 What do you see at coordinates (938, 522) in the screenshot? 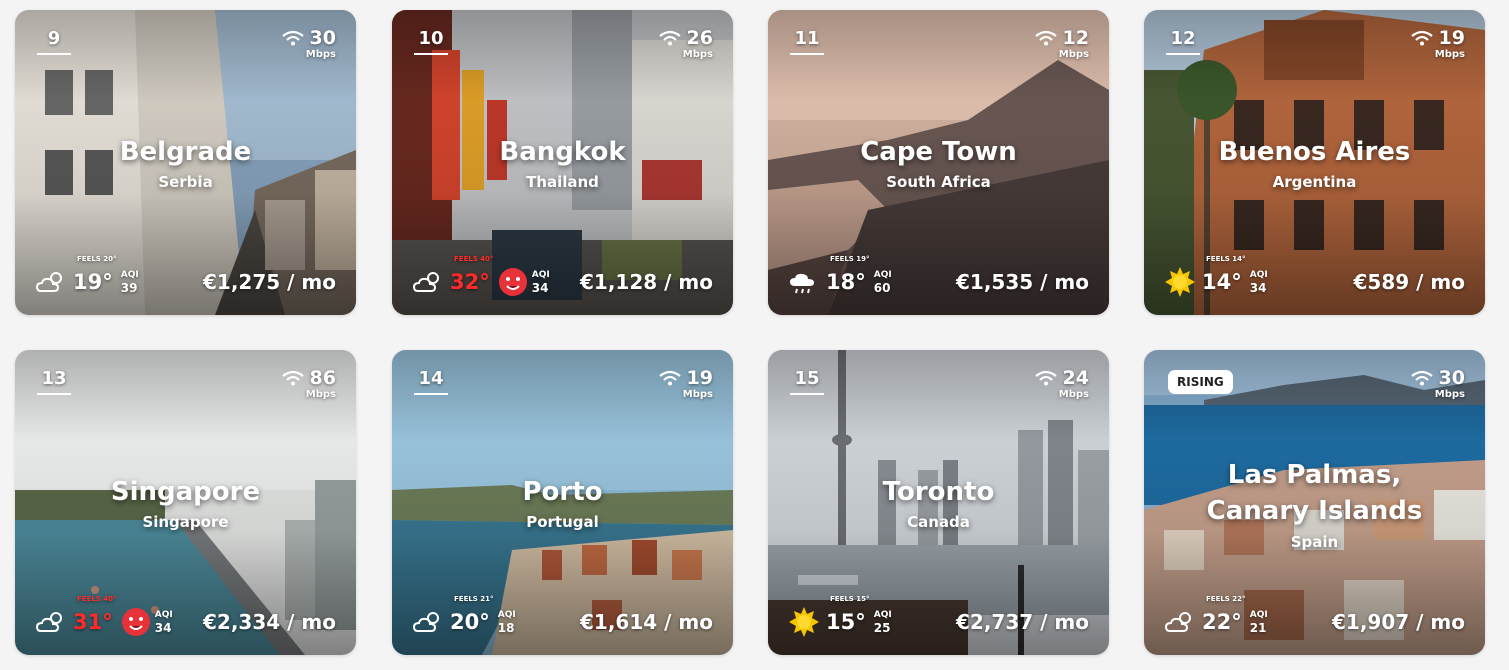
I see `country-name: Canada` at bounding box center [938, 522].